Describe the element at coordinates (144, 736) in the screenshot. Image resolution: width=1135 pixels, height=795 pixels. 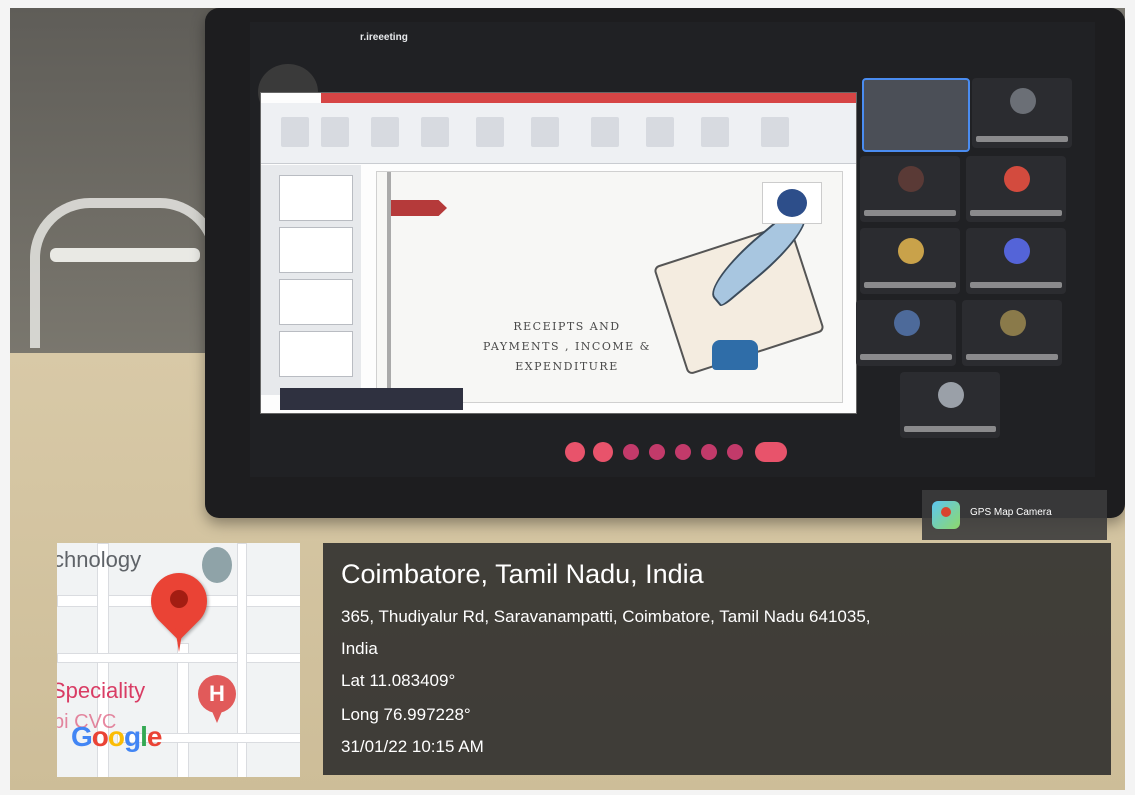
I see `google-logo-letter: l` at that location.